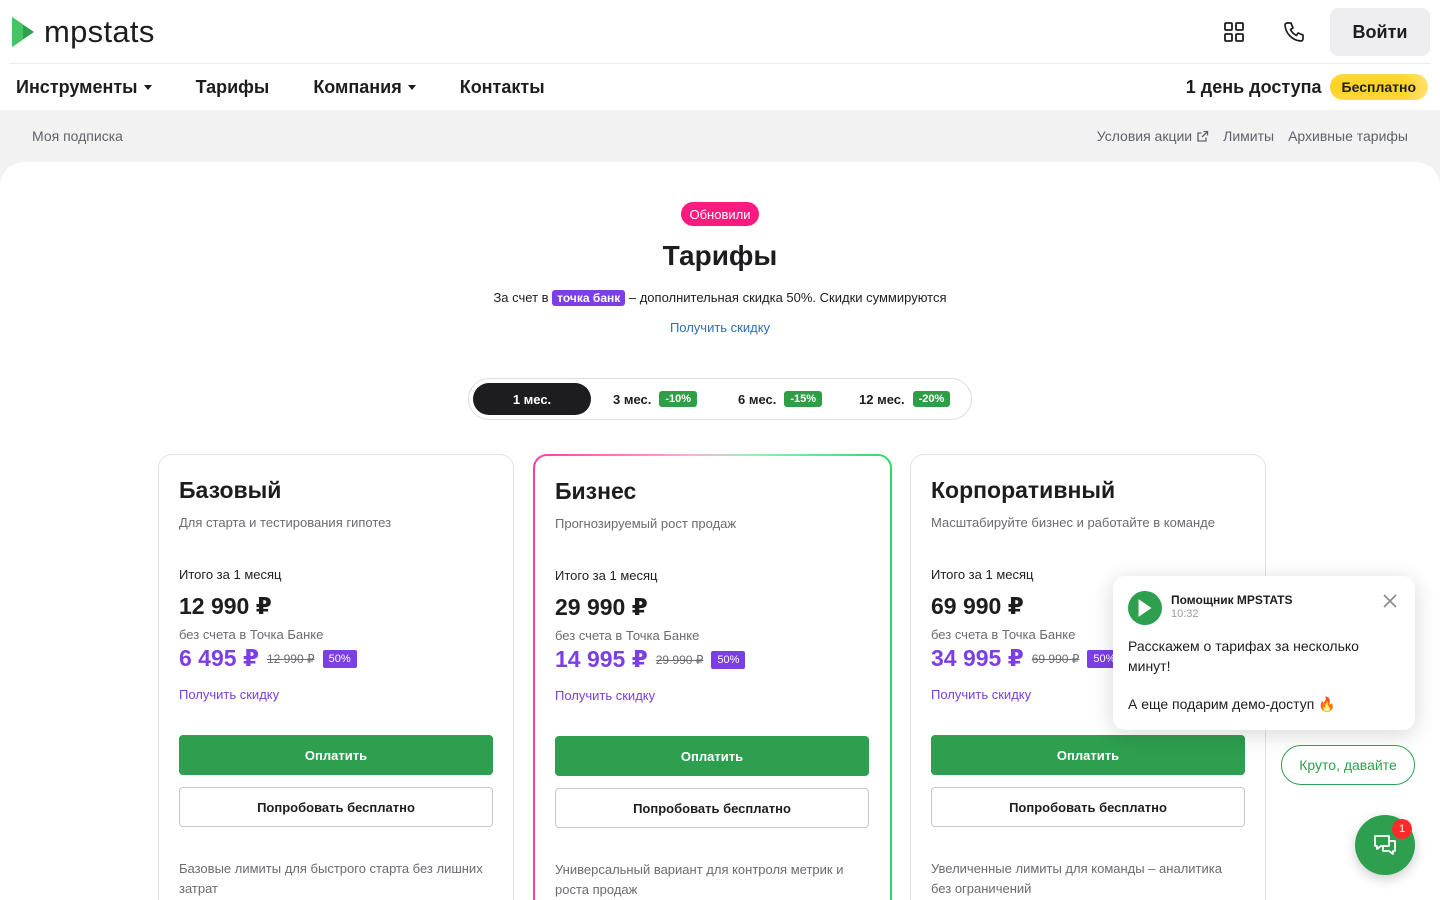 This screenshot has height=900, width=1440. Describe the element at coordinates (803, 399) in the screenshot. I see `discount-badge: -15%` at that location.